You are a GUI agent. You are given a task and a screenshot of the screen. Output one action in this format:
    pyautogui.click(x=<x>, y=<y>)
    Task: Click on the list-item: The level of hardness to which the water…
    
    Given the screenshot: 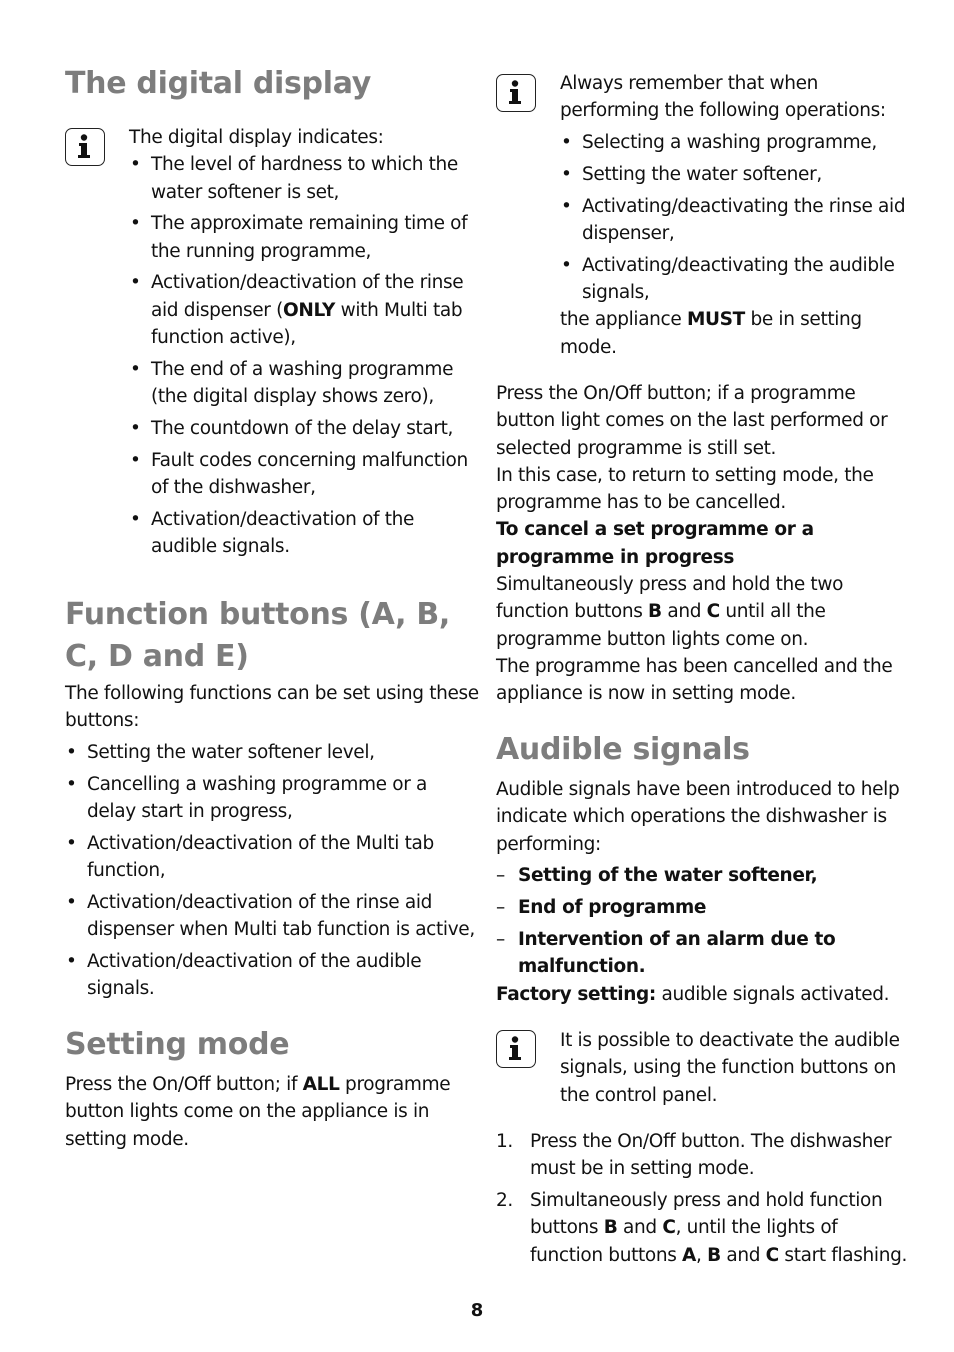 What is the action you would take?
    pyautogui.click(x=304, y=178)
    